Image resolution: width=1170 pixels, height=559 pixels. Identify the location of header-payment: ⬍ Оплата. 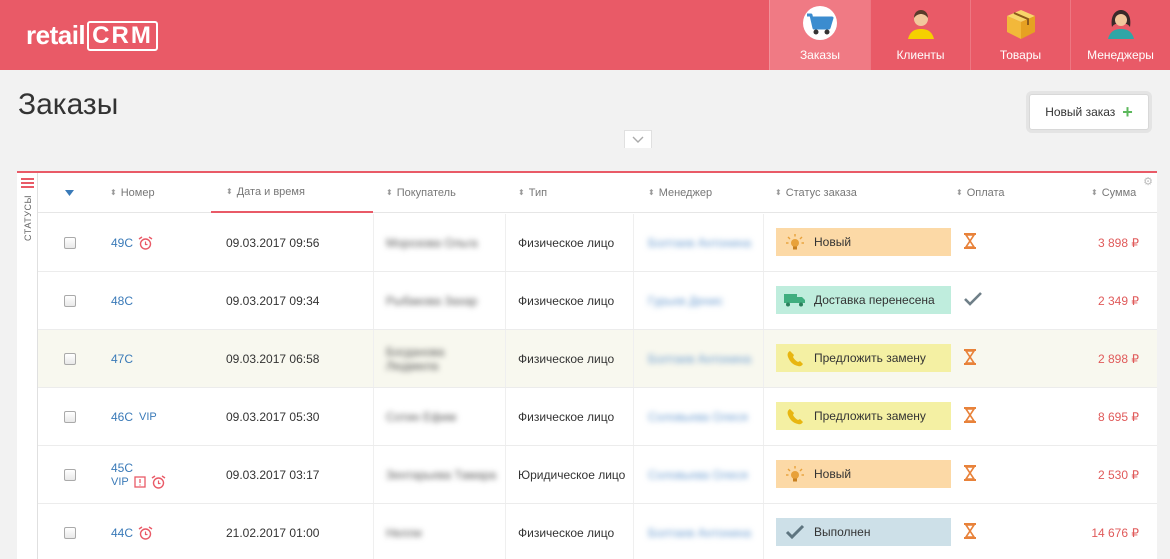
(980, 193).